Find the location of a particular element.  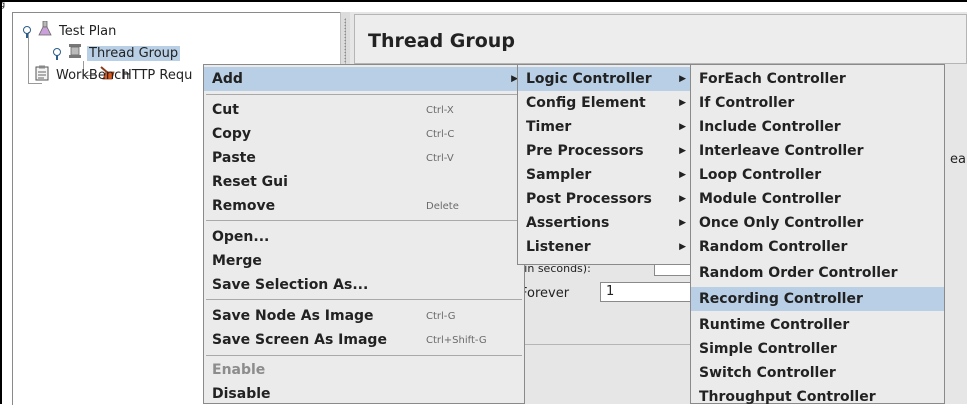

menu-item-runtime-controller: Runtime Controller is located at coordinates (817, 325).